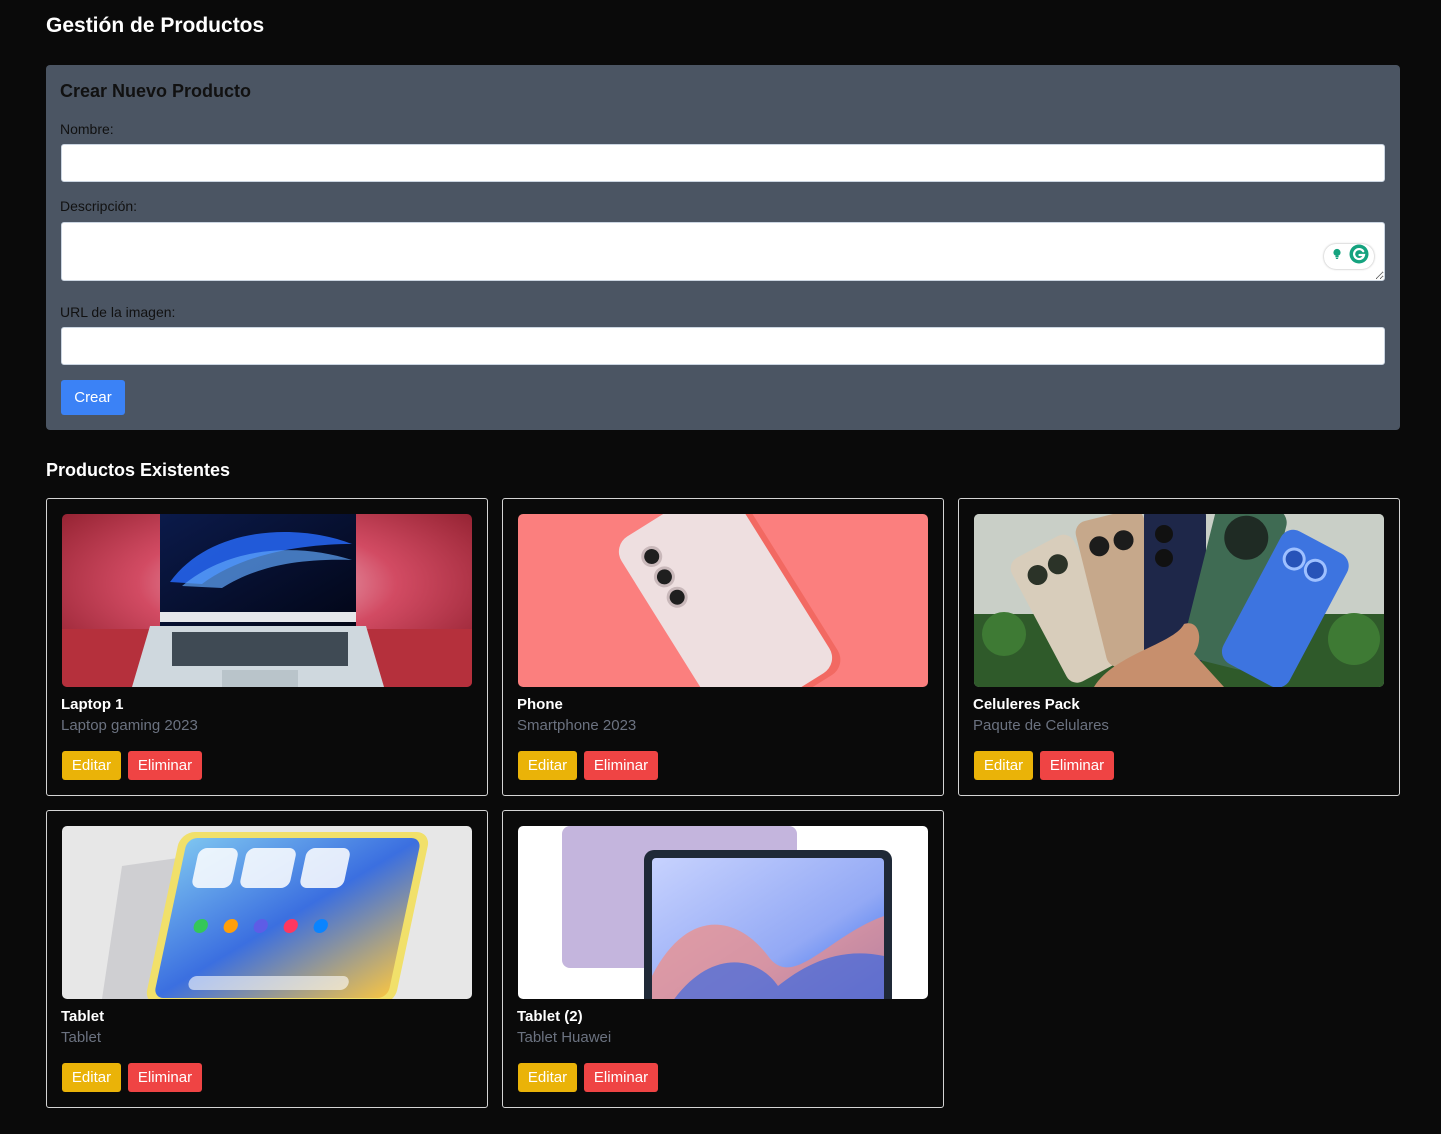 This screenshot has width=1441, height=1134. What do you see at coordinates (1026, 704) in the screenshot?
I see `product-name: Celuleres Pack` at bounding box center [1026, 704].